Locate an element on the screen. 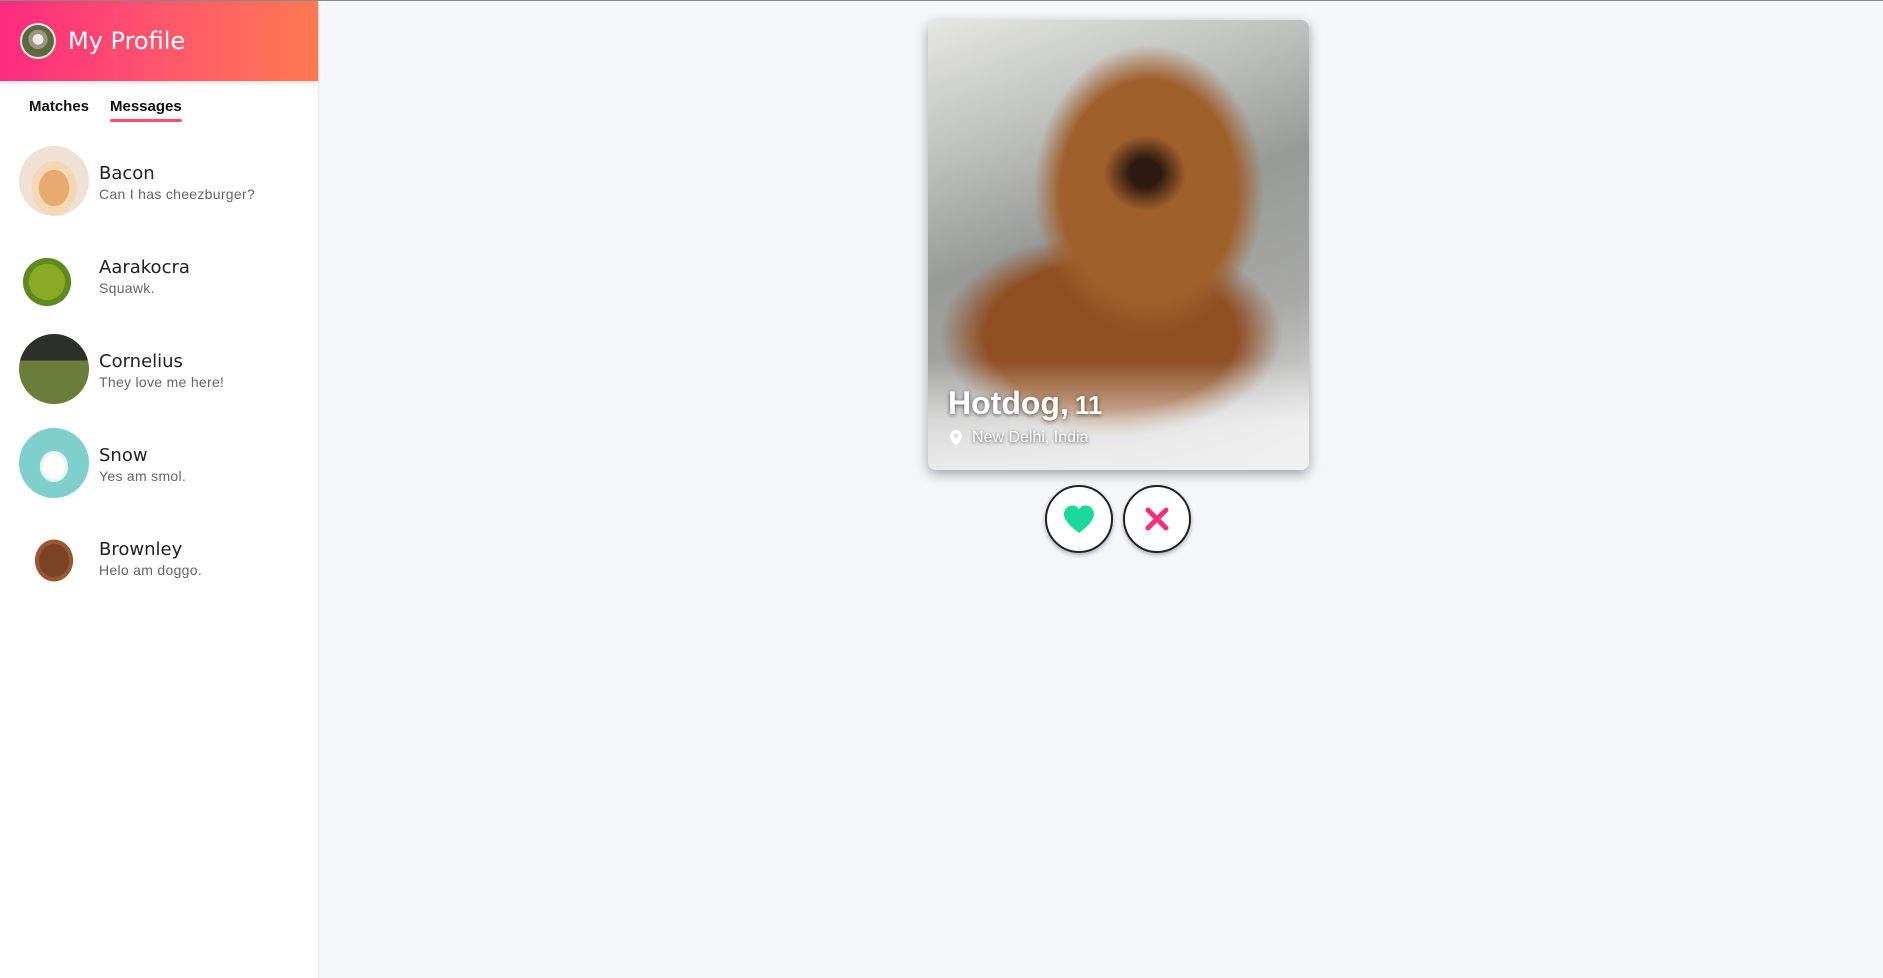 Image resolution: width=1883 pixels, height=978 pixels. profile-title: My Profile is located at coordinates (126, 41).